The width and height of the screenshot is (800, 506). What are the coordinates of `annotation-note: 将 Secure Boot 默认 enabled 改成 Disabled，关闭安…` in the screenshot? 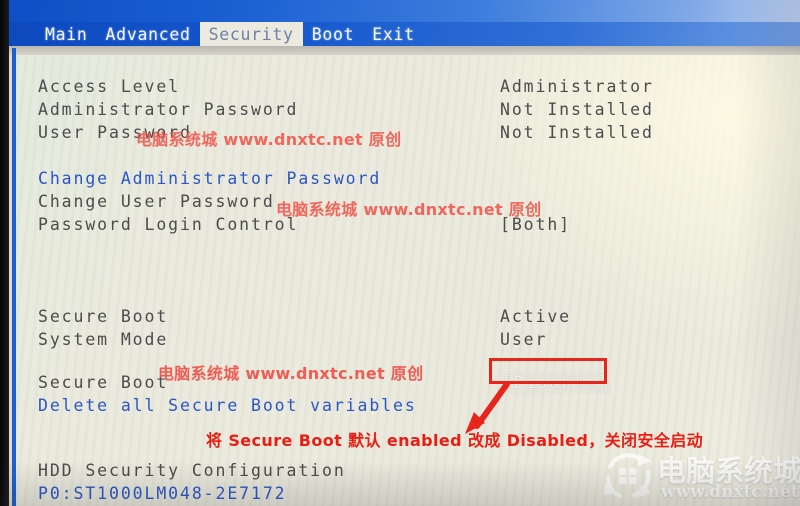 It's located at (455, 440).